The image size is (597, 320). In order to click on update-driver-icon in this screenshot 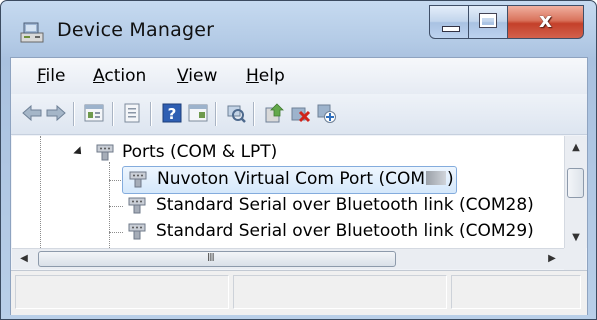, I will do `click(274, 113)`.